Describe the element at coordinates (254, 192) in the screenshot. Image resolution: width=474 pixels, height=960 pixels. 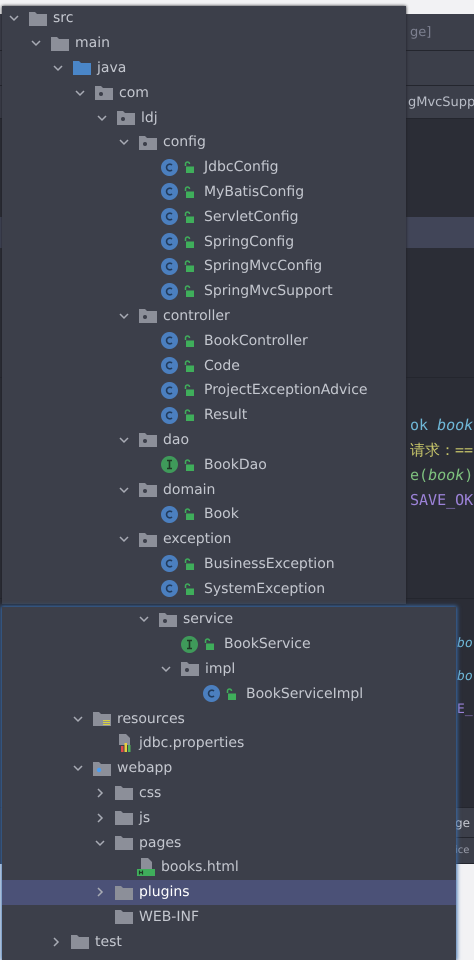
I see `tree-item-label: MyBatisConfig` at that location.